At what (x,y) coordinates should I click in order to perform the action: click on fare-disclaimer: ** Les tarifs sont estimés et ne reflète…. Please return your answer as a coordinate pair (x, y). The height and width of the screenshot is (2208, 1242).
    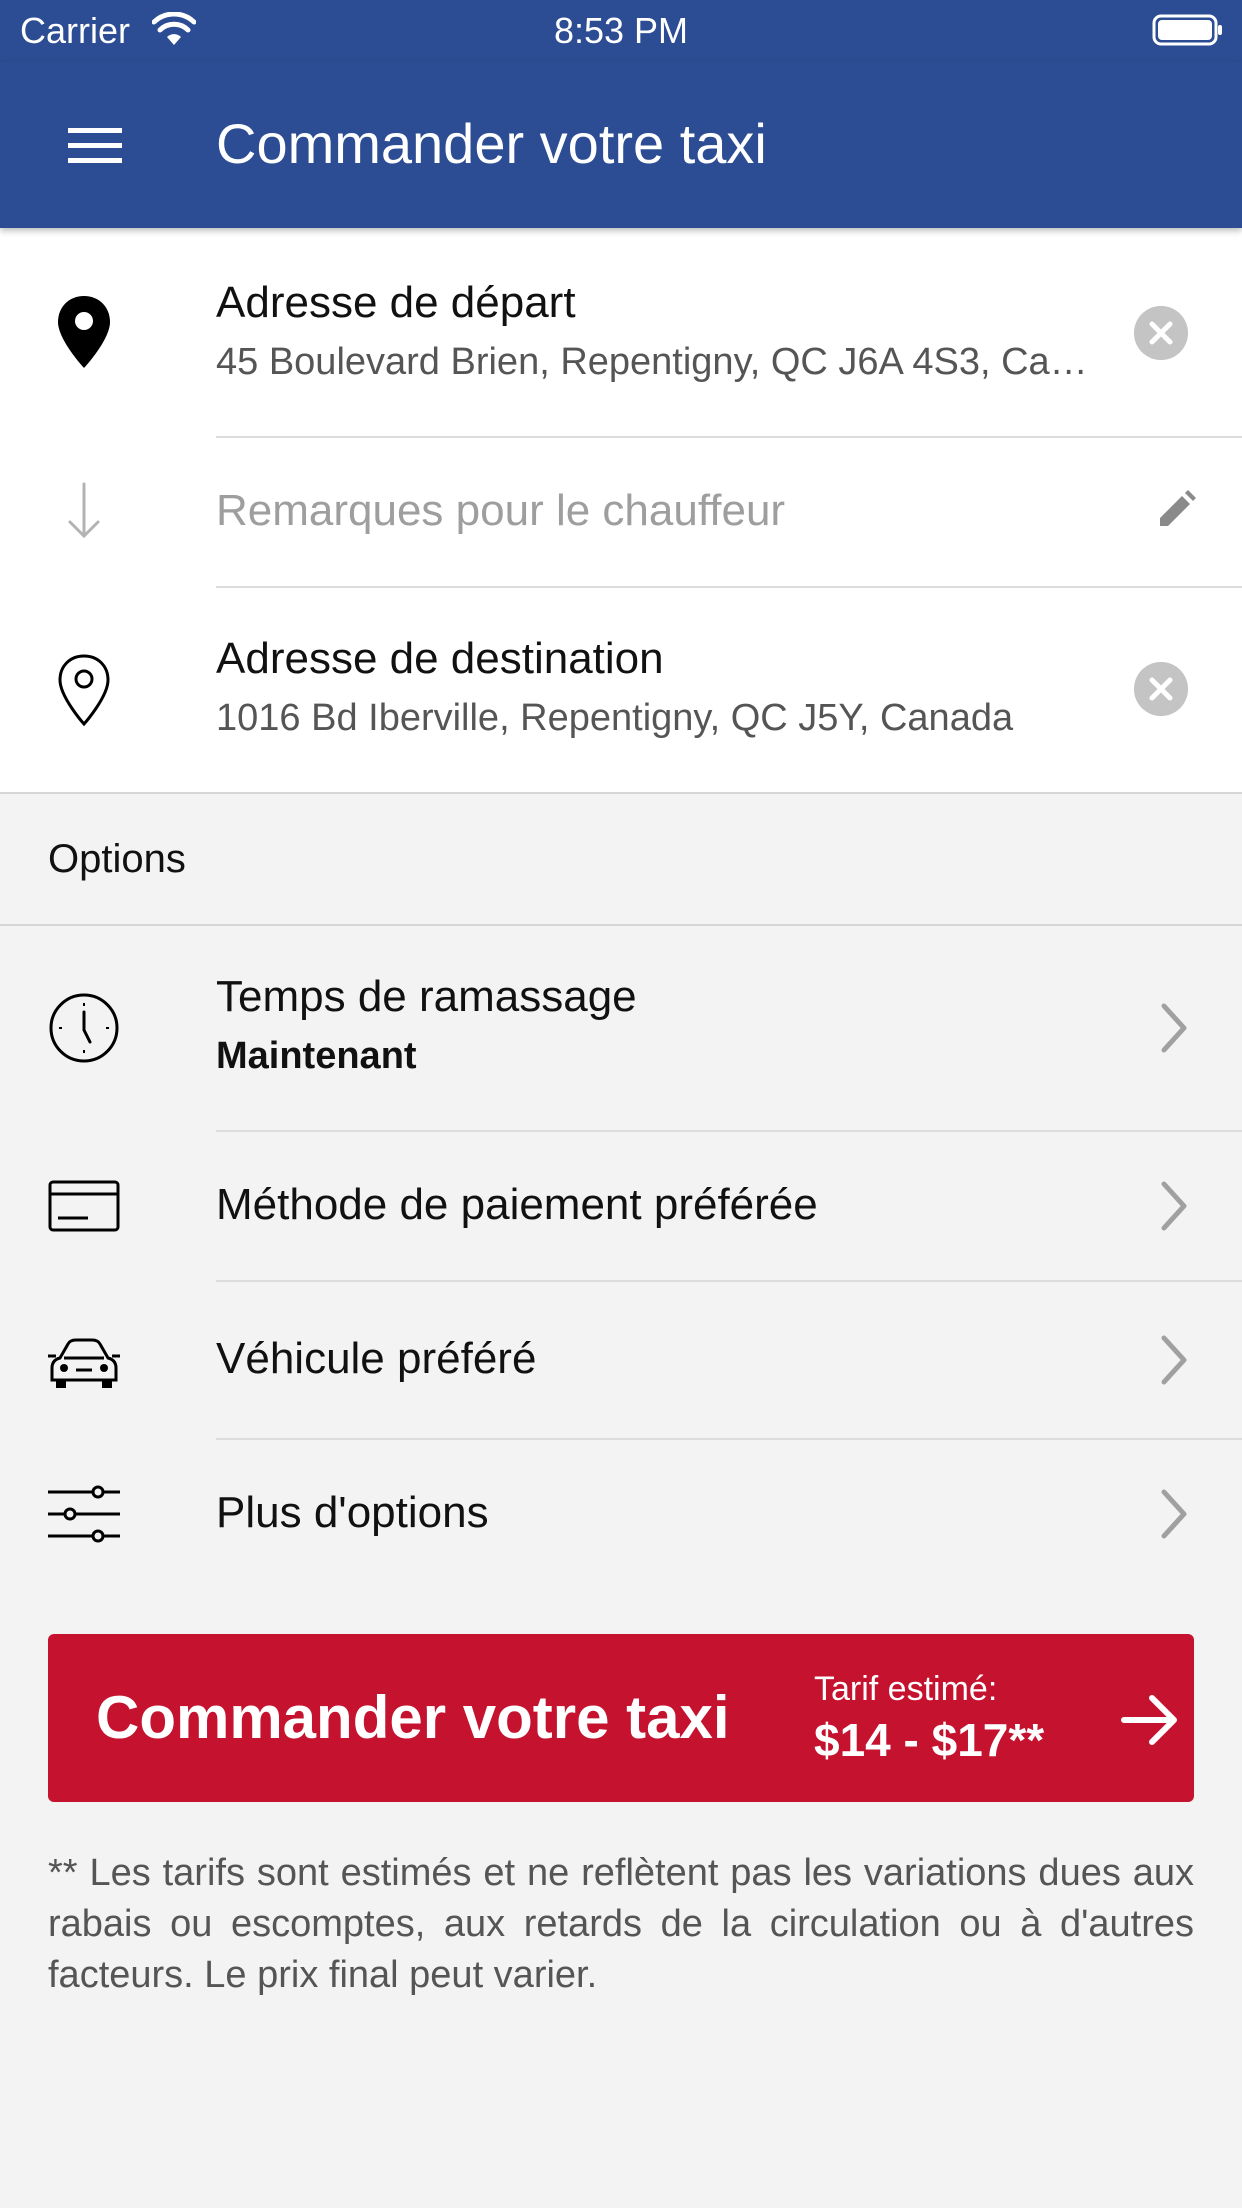
    Looking at the image, I should click on (621, 1924).